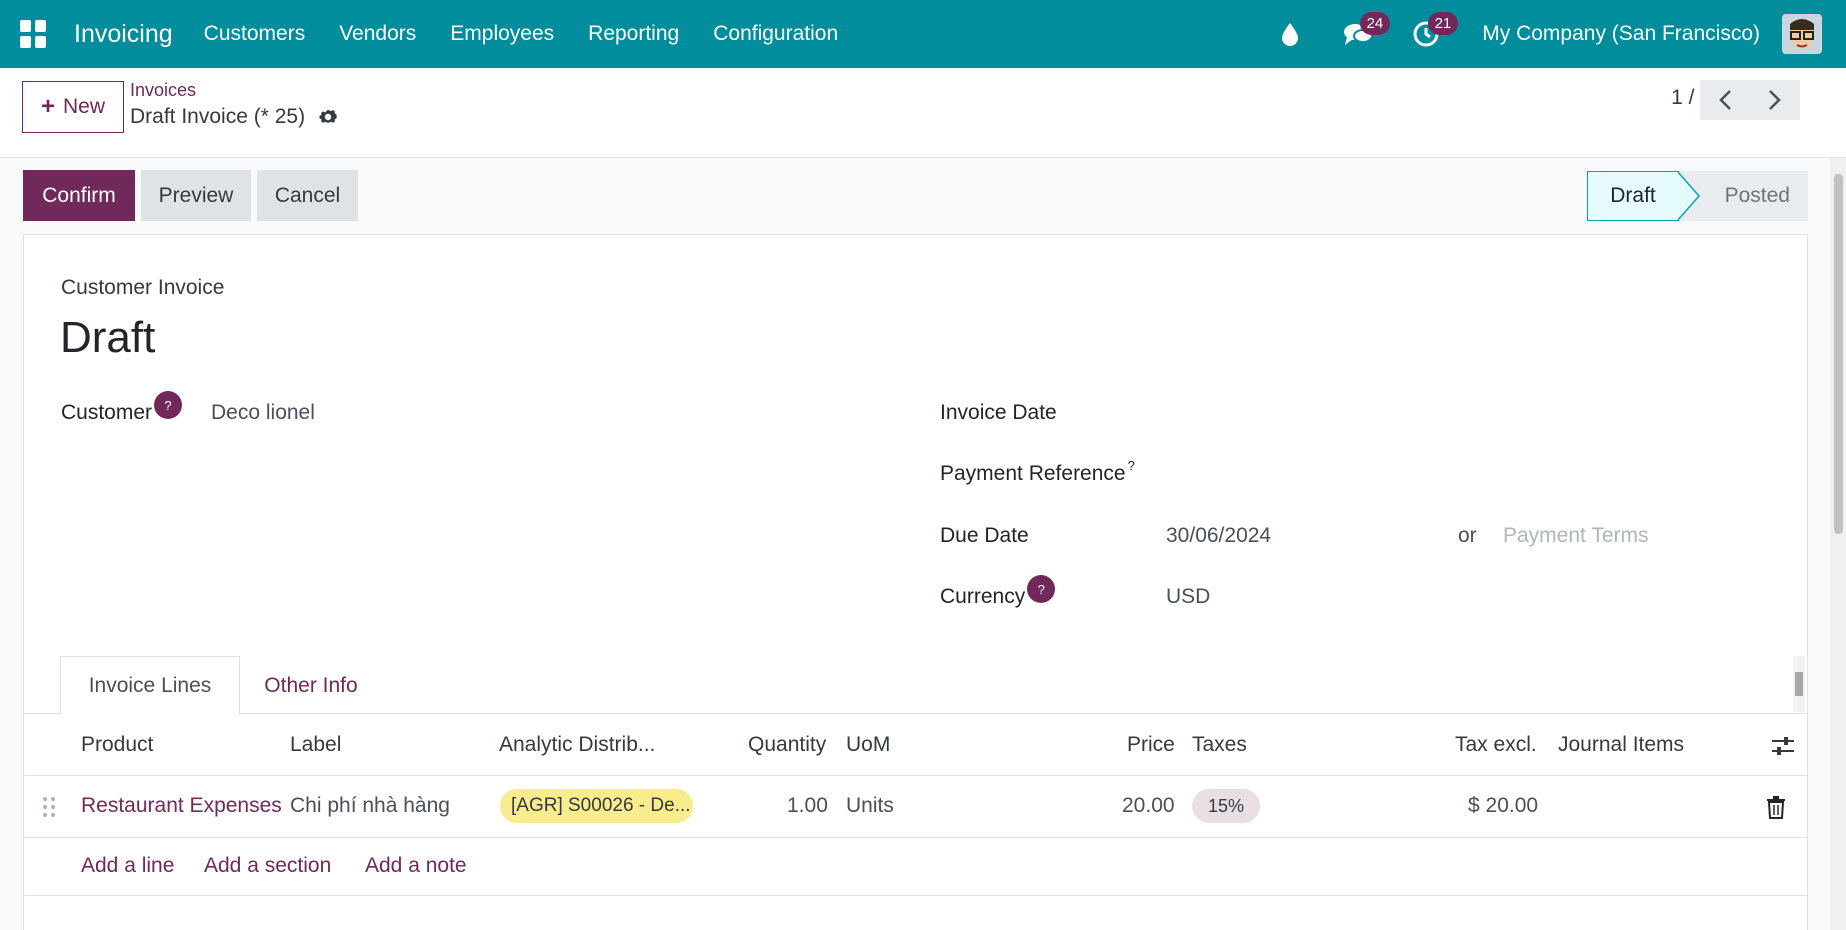 This screenshot has height=930, width=1846. Describe the element at coordinates (1576, 536) in the screenshot. I see `payment-terms-field: Payment Terms` at that location.